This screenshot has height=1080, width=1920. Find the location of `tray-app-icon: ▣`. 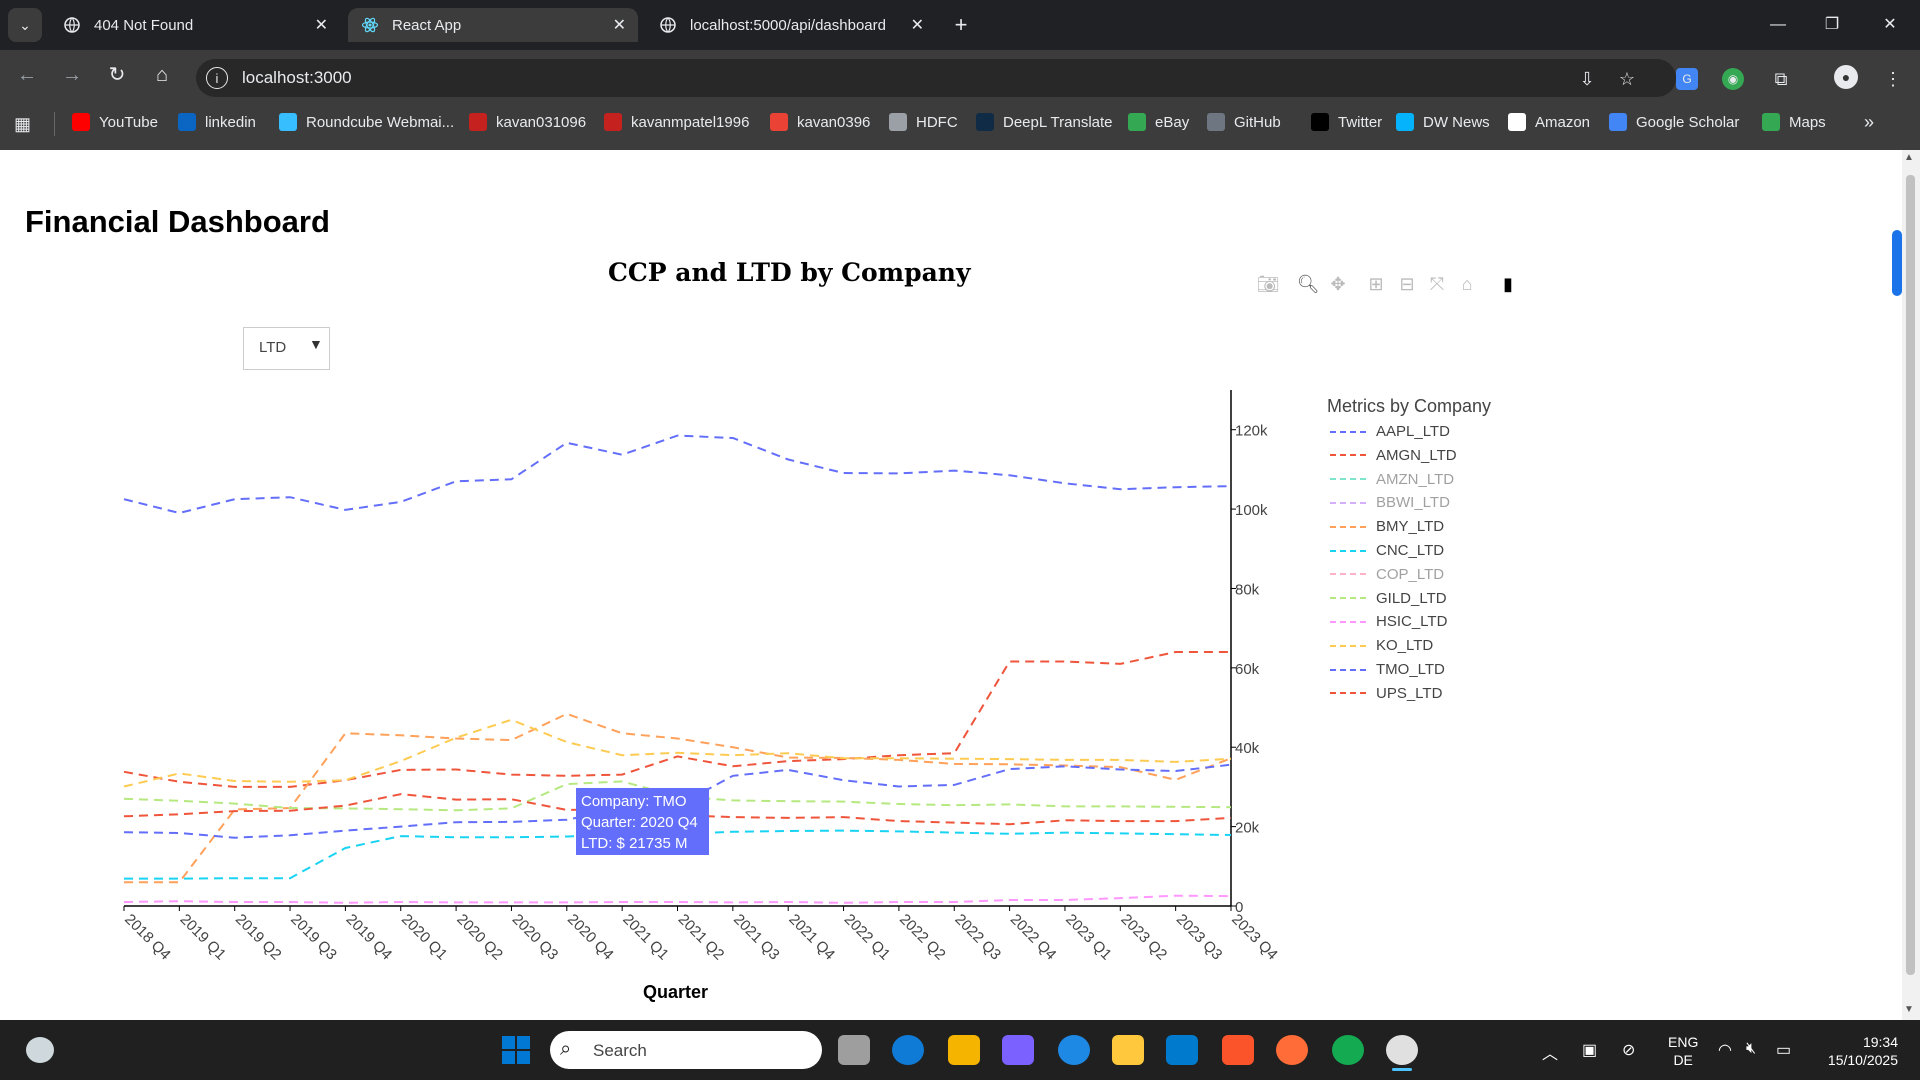

tray-app-icon: ▣ is located at coordinates (1589, 1050).